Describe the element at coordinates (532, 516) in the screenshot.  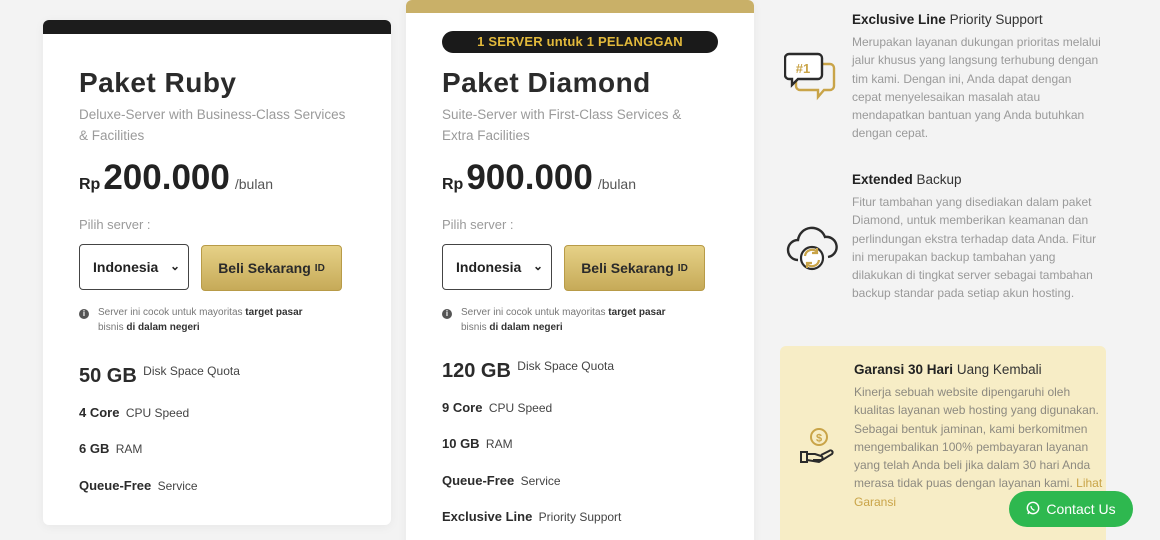
I see `feature-support: Exclusive Line Priority Support` at that location.